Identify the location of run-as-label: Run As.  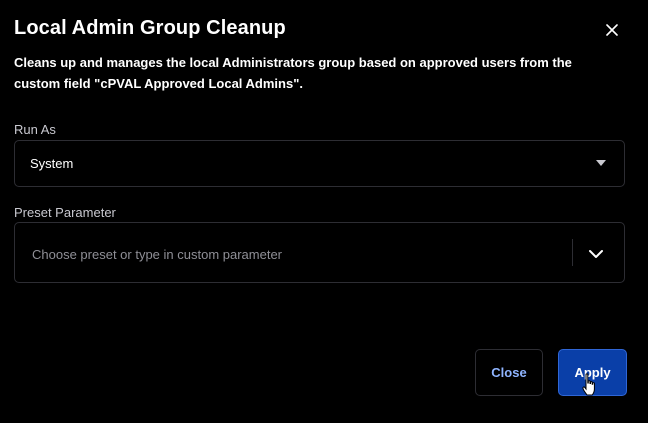
(35, 129).